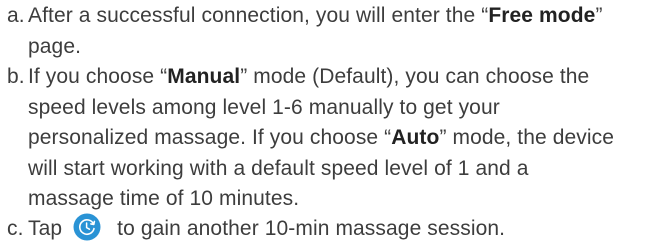 Image resolution: width=648 pixels, height=251 pixels. What do you see at coordinates (204, 76) in the screenshot?
I see `item-b-bold-manual: Manual` at bounding box center [204, 76].